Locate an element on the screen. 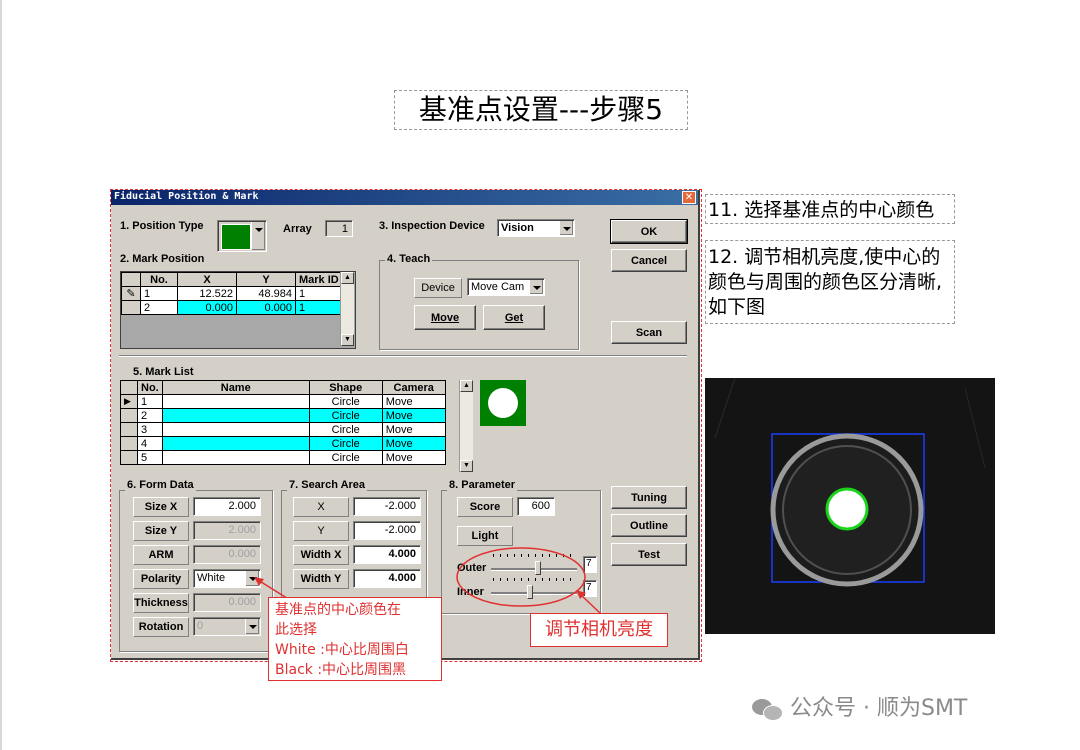  arm-input: 0.000 is located at coordinates (227, 554).